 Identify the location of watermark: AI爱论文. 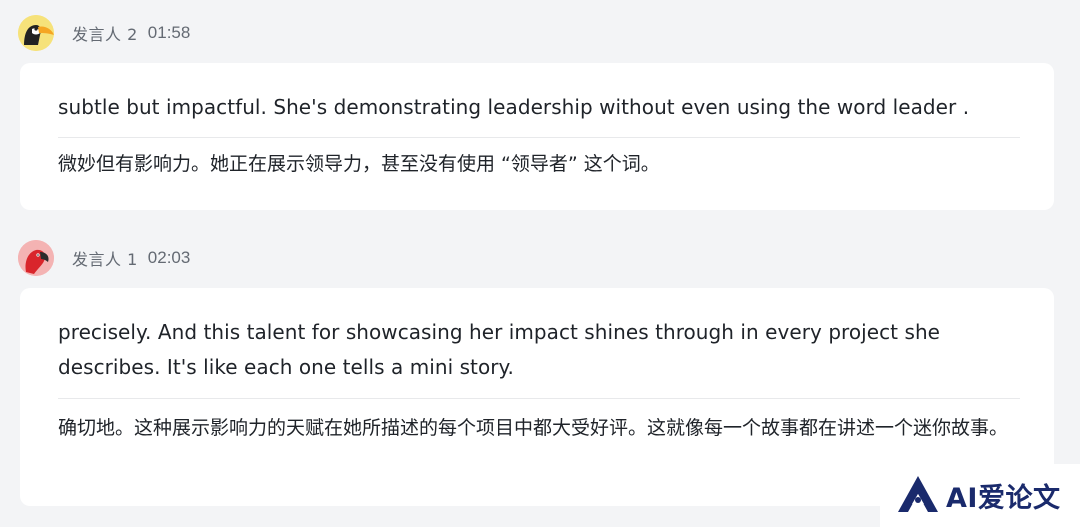
(980, 495).